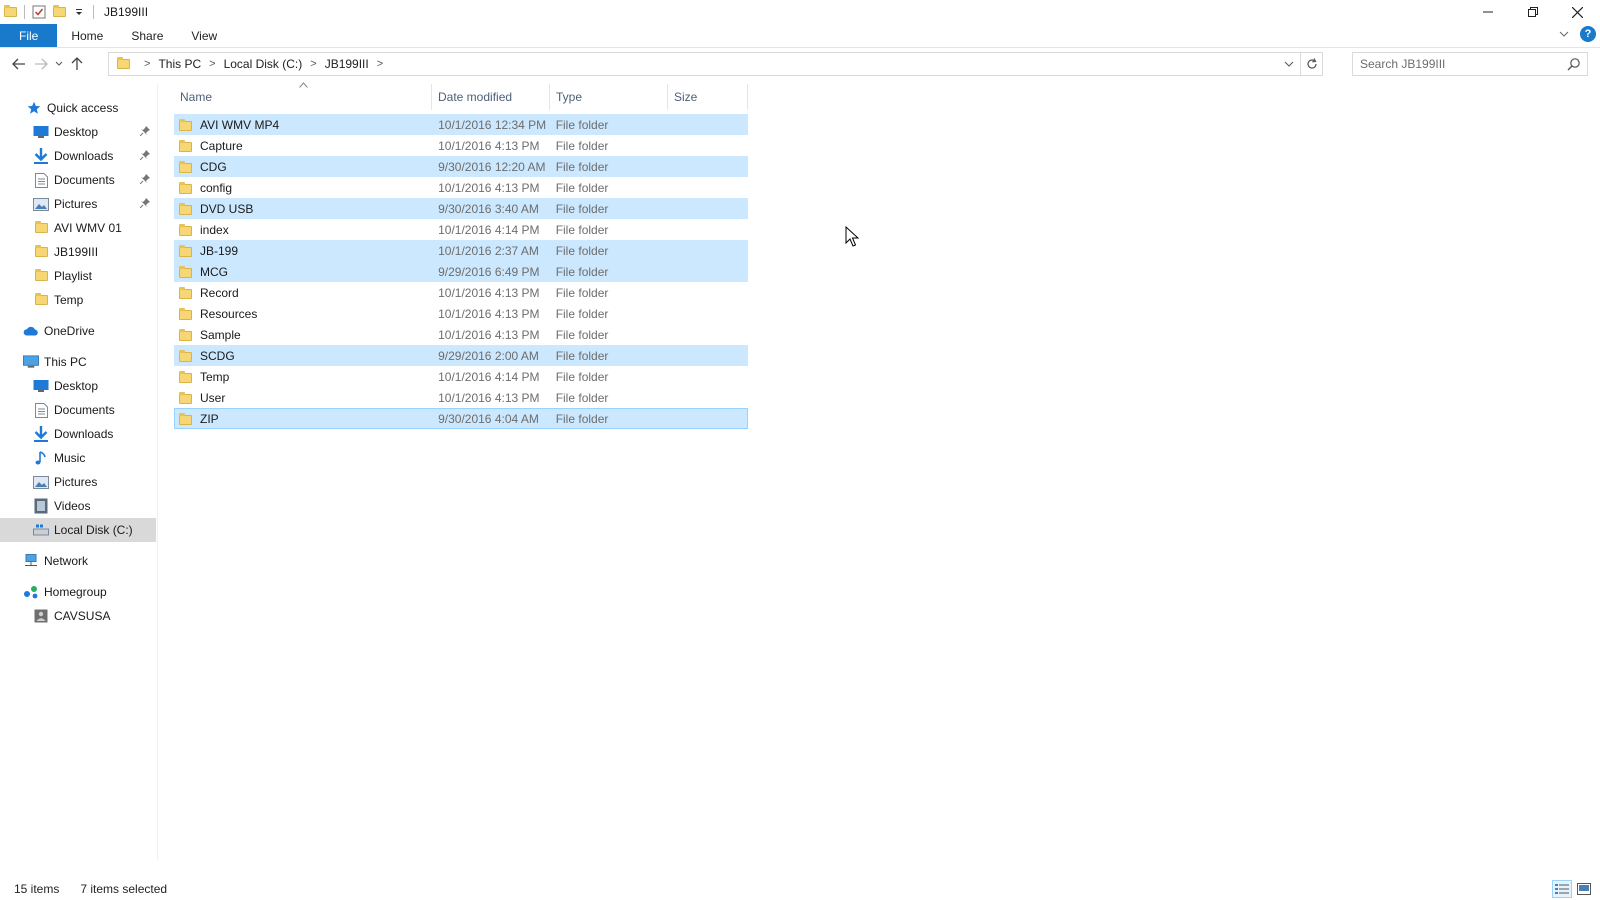 The height and width of the screenshot is (900, 1600). I want to click on nav-quick-access: Quick access, so click(78, 108).